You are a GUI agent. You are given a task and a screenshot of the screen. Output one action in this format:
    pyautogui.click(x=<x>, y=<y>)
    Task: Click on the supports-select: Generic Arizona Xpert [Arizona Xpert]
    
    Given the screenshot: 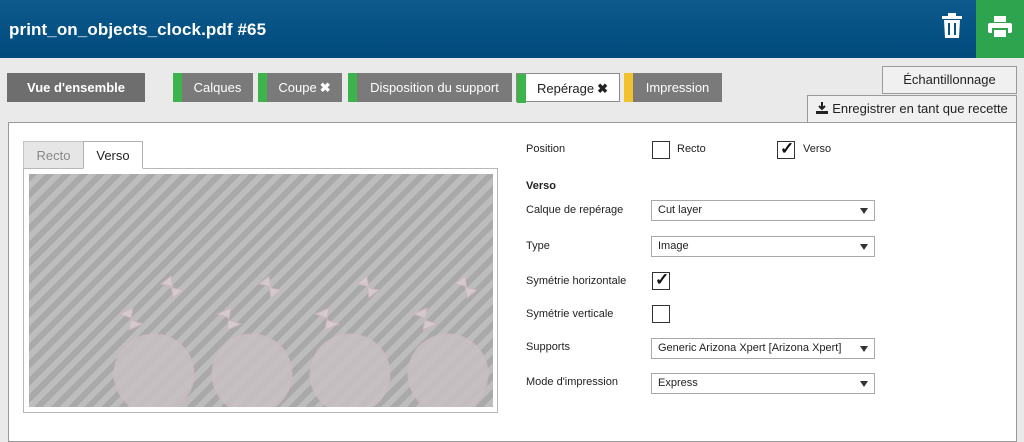 What is the action you would take?
    pyautogui.click(x=763, y=348)
    